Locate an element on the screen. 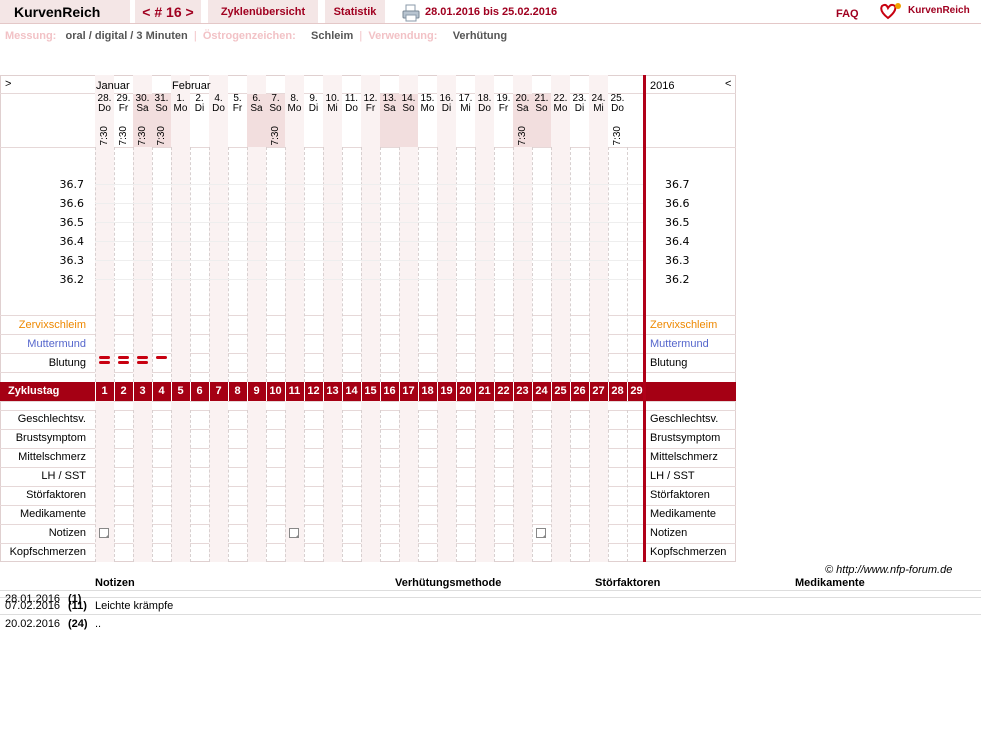  row-label-bleeding-right: Blutung is located at coordinates (669, 363).